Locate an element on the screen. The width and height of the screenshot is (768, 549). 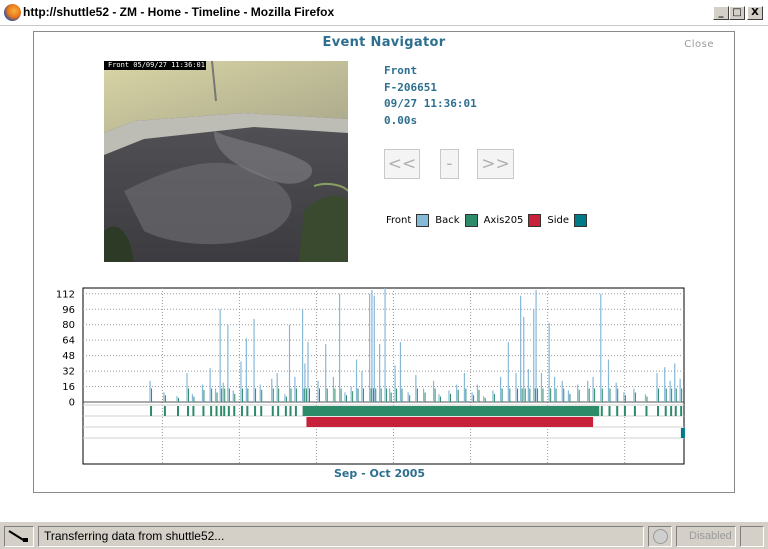
event-image: Front 05/09/27 11:36:01 is located at coordinates (226, 161).